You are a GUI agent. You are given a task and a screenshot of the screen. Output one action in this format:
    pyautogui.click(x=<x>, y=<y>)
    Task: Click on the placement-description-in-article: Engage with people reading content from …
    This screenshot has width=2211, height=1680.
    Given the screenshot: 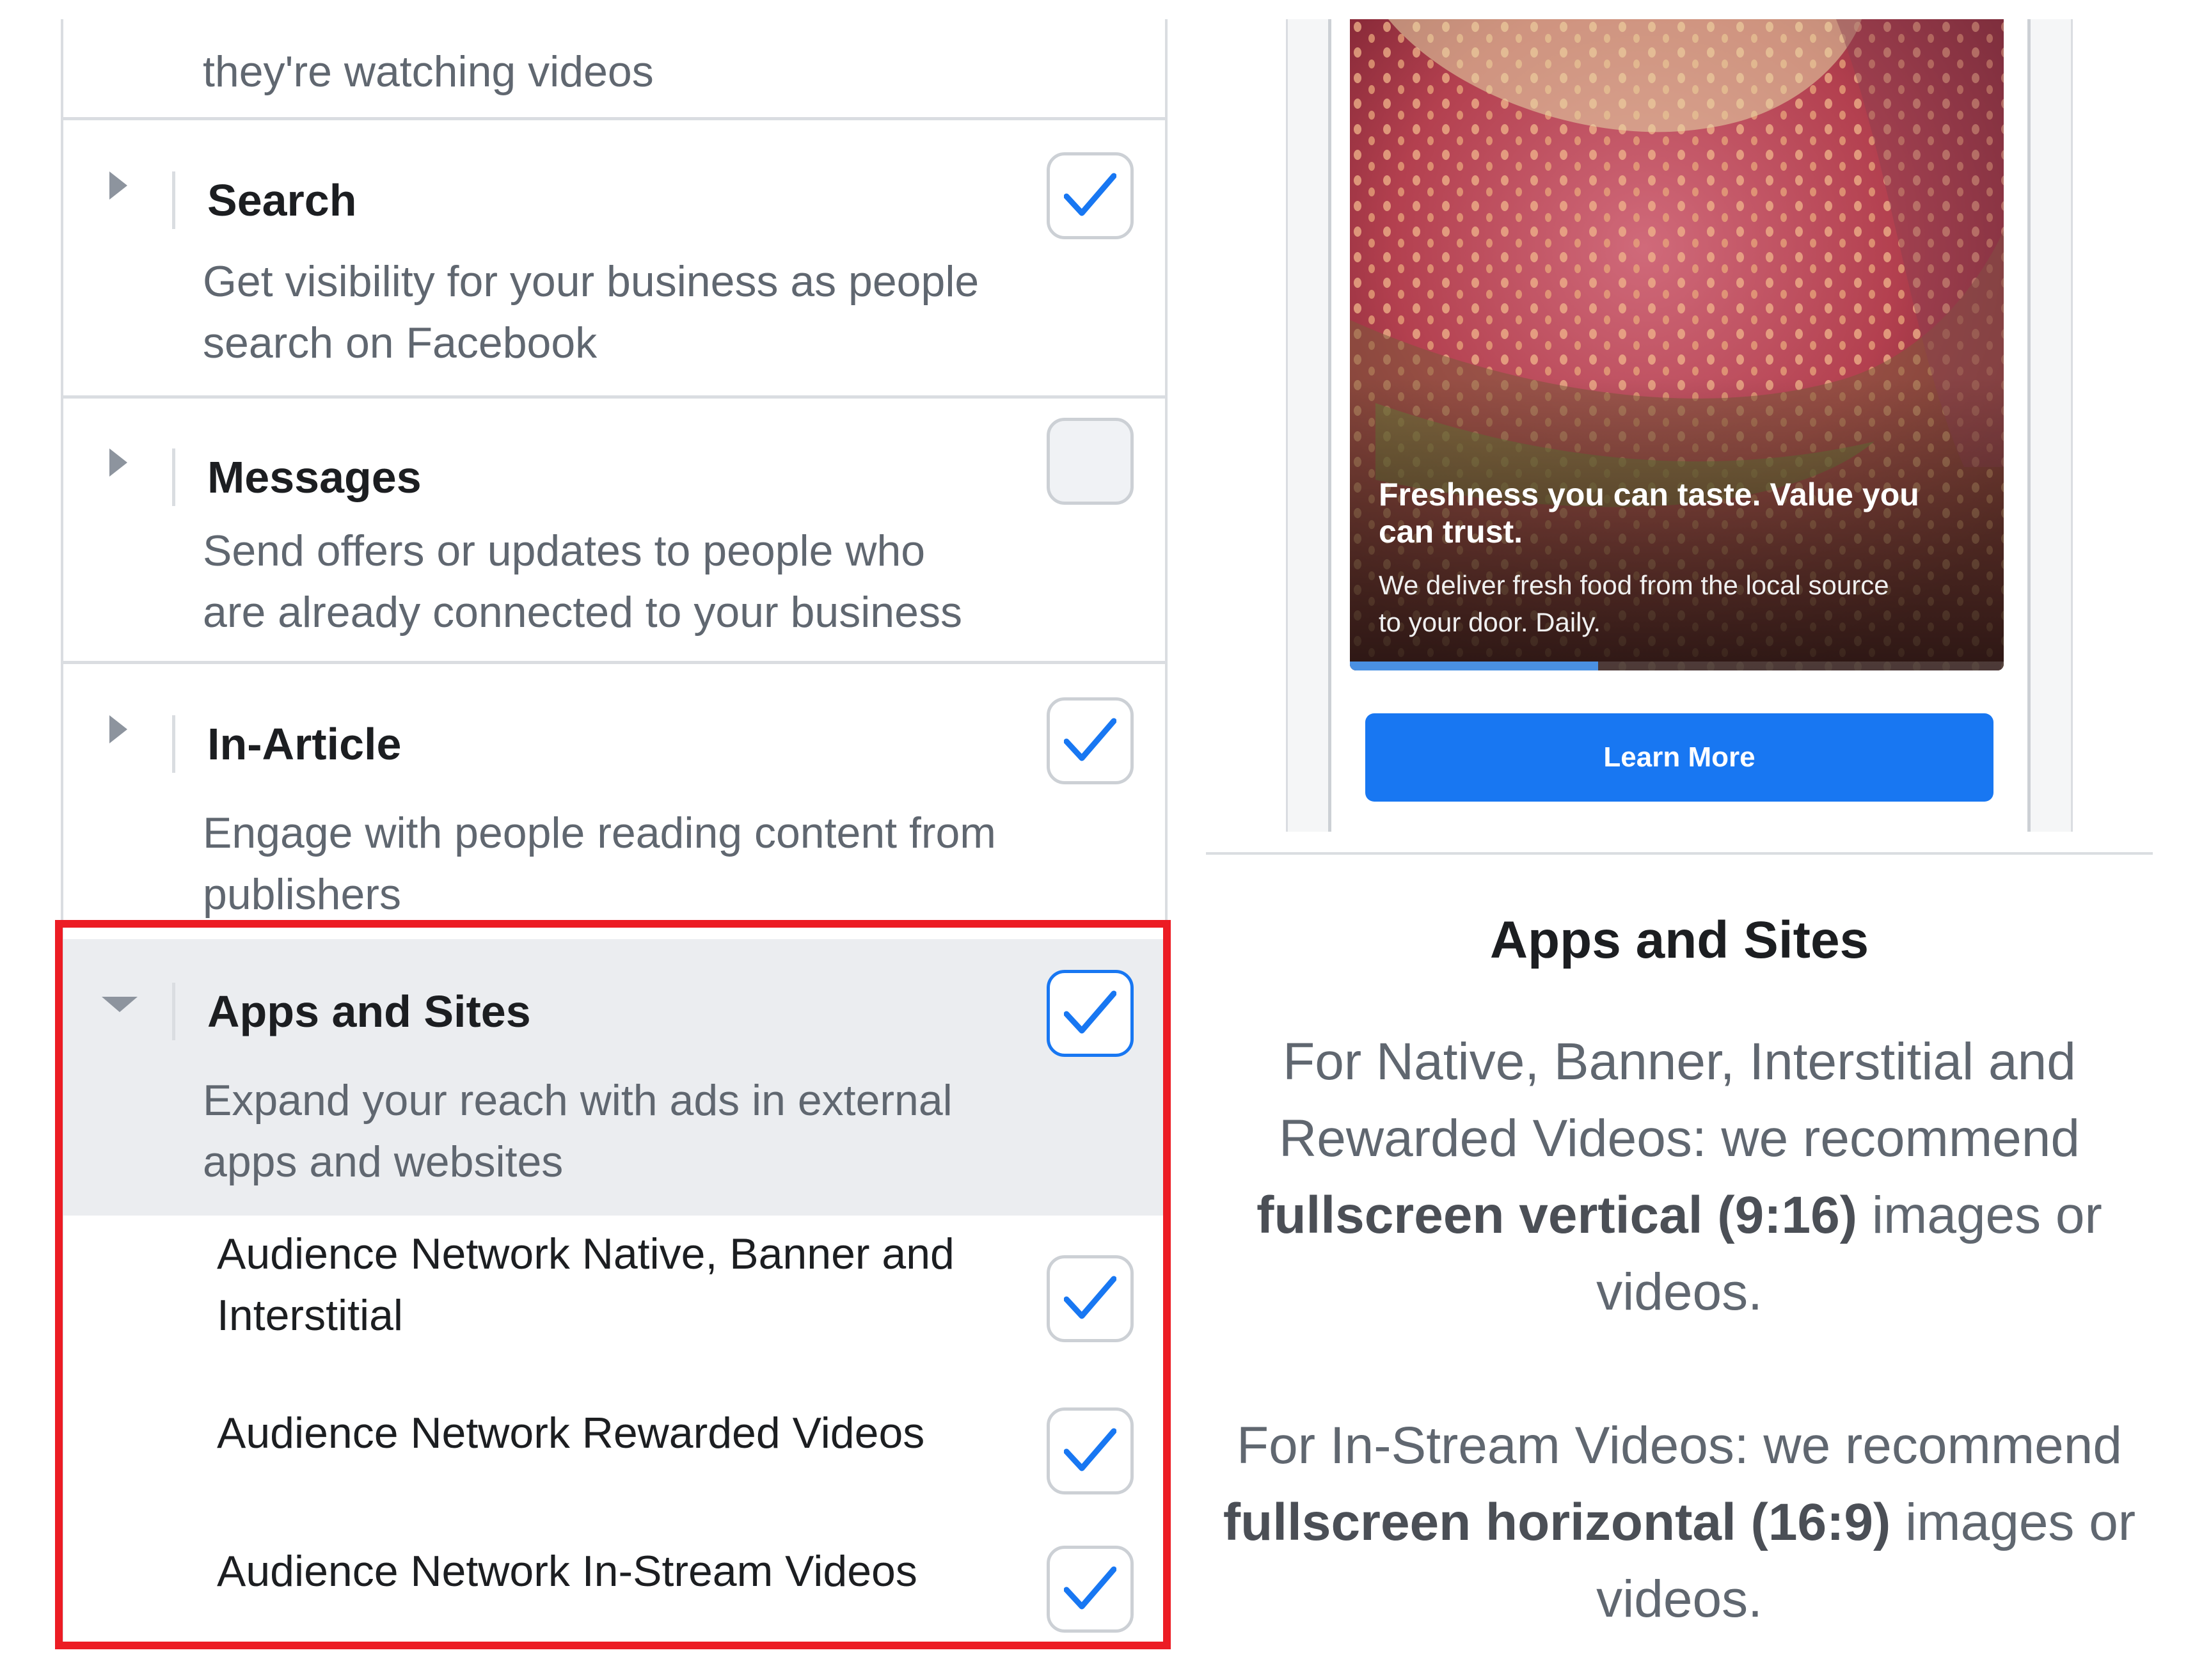 What is the action you would take?
    pyautogui.click(x=599, y=864)
    